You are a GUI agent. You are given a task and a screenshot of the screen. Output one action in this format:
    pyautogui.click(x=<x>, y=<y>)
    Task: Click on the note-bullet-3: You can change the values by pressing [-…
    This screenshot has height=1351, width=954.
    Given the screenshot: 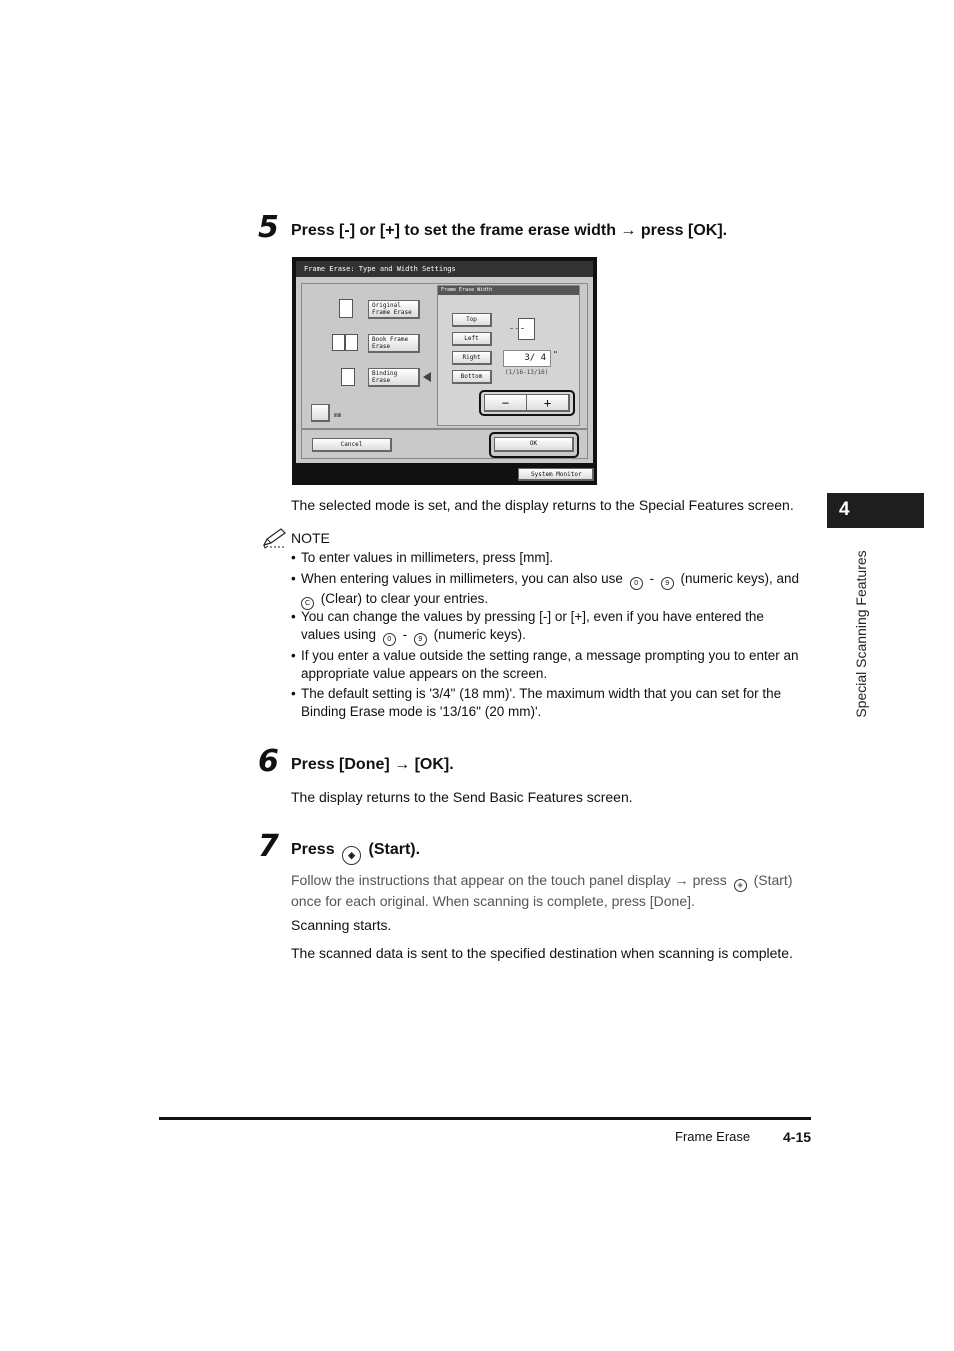 What is the action you would take?
    pyautogui.click(x=553, y=627)
    